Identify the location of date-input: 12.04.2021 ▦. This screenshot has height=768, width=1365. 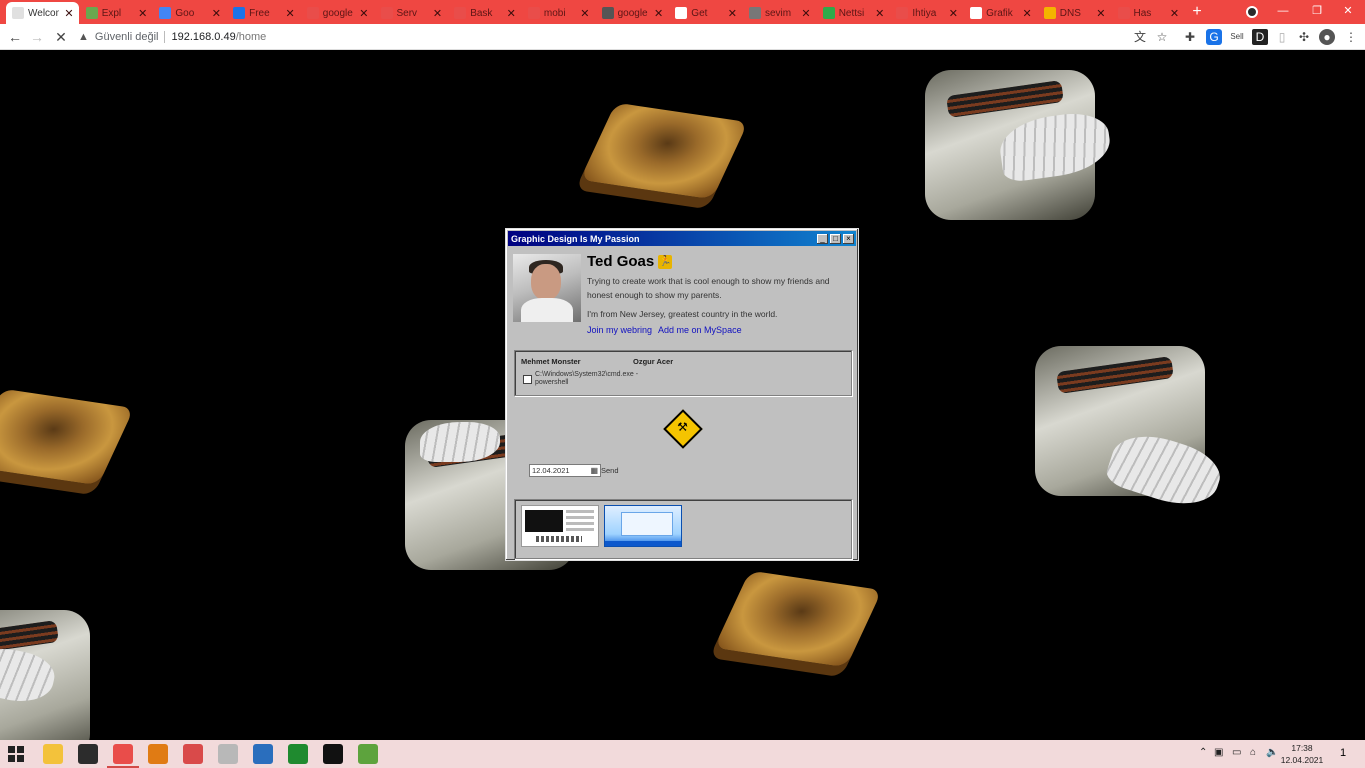
(565, 470).